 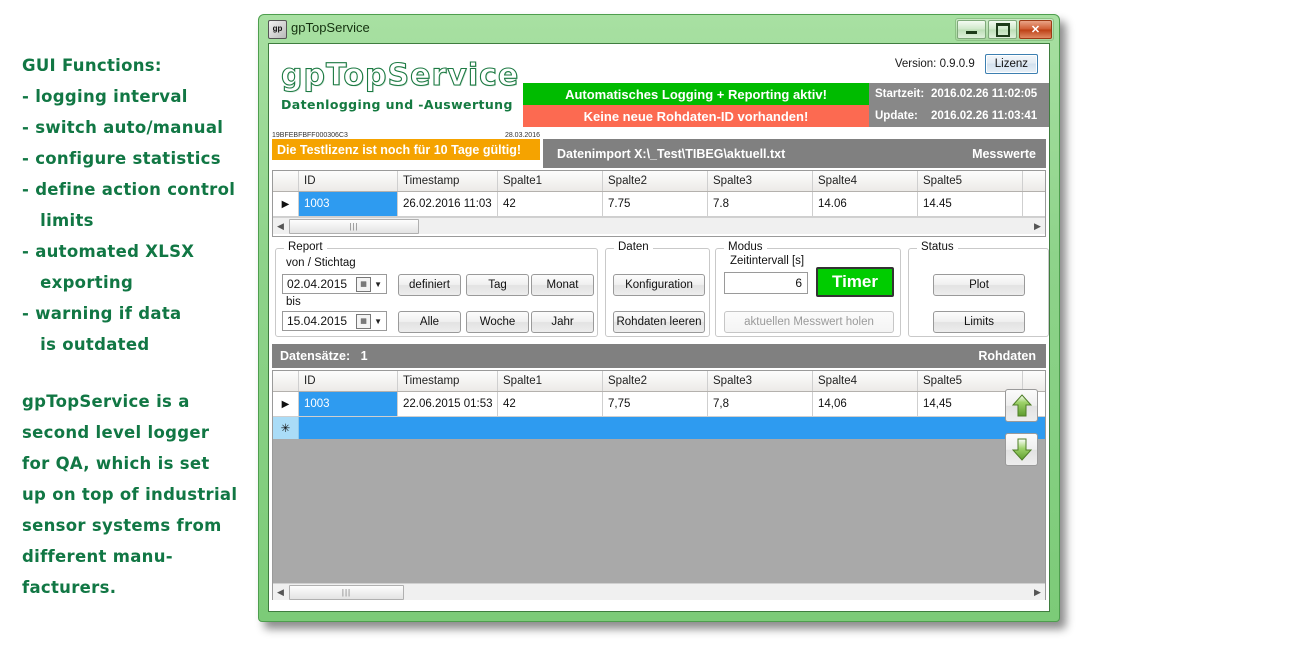 What do you see at coordinates (497, 285) in the screenshot?
I see `report-button-tag: Tag` at bounding box center [497, 285].